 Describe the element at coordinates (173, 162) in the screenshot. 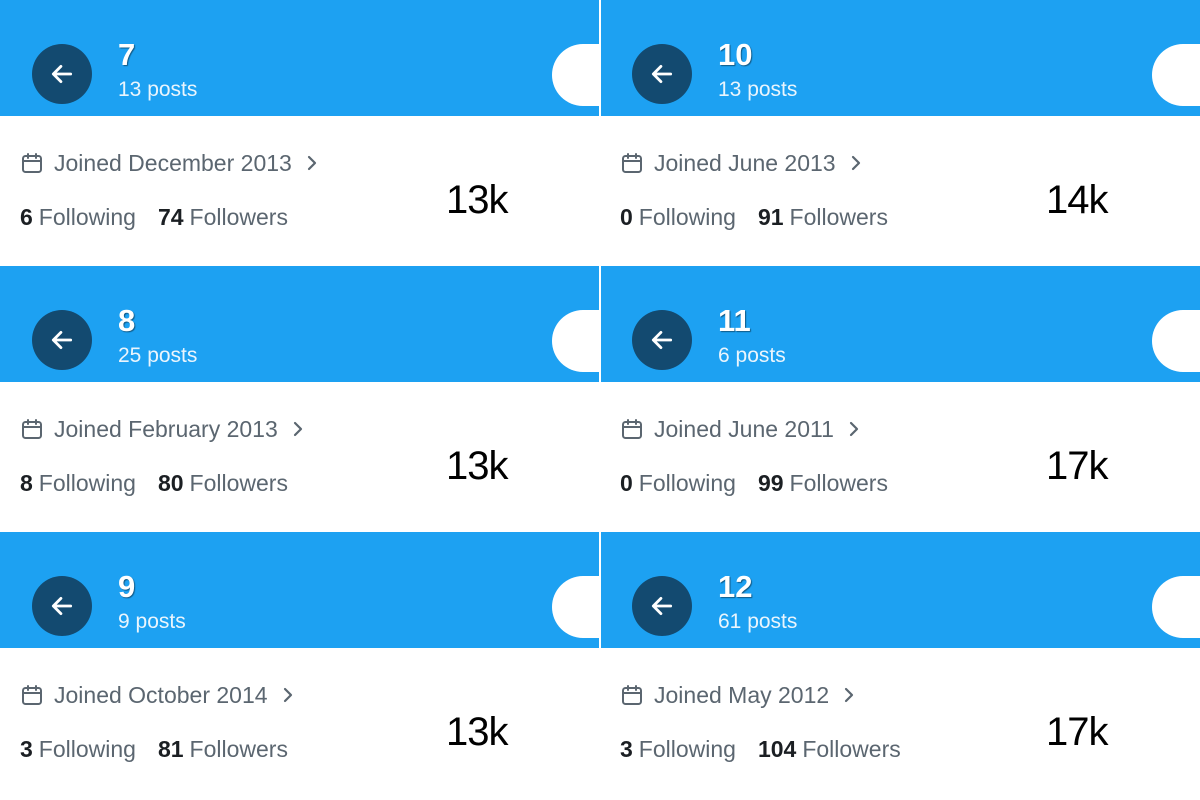

I see `joined-date: Joined December 2013` at that location.